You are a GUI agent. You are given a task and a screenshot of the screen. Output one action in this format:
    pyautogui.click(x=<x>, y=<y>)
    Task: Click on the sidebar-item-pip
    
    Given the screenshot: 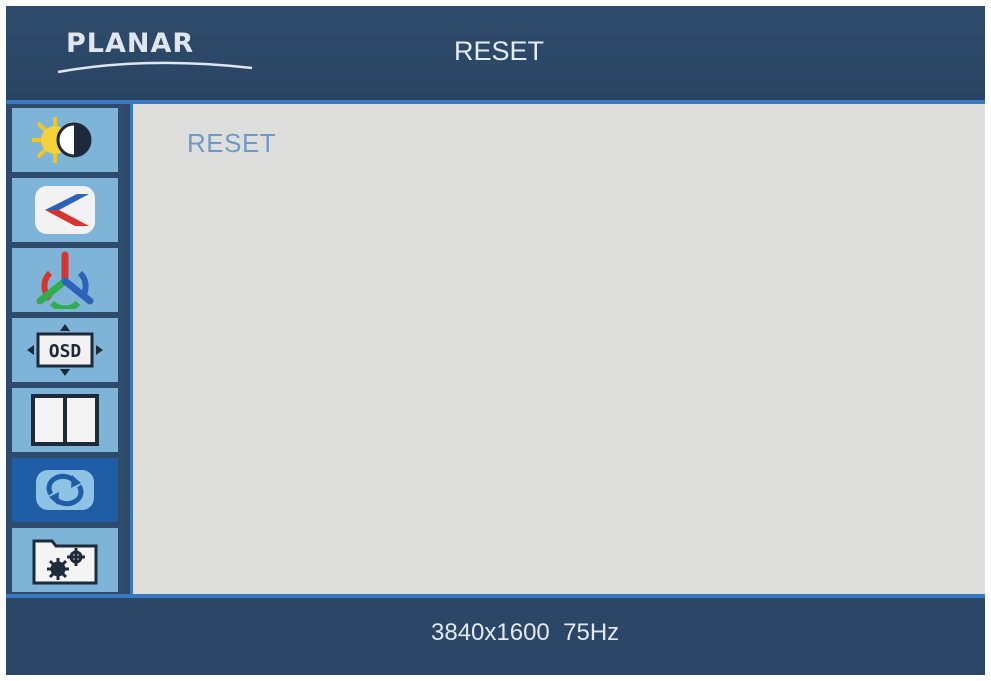 What is the action you would take?
    pyautogui.click(x=65, y=420)
    